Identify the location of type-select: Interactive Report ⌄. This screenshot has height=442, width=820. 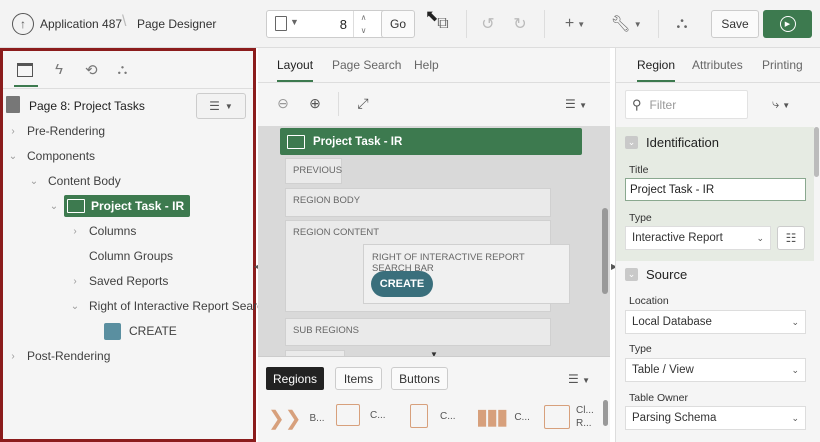
(698, 238).